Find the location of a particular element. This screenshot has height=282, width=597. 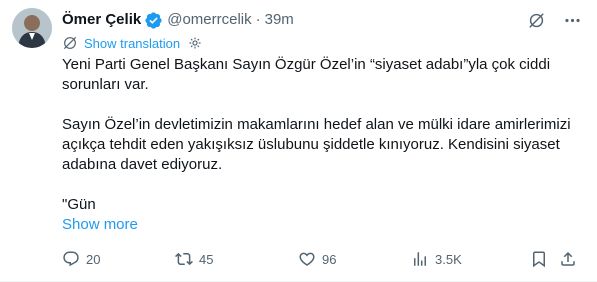

avatar-image is located at coordinates (32, 28).